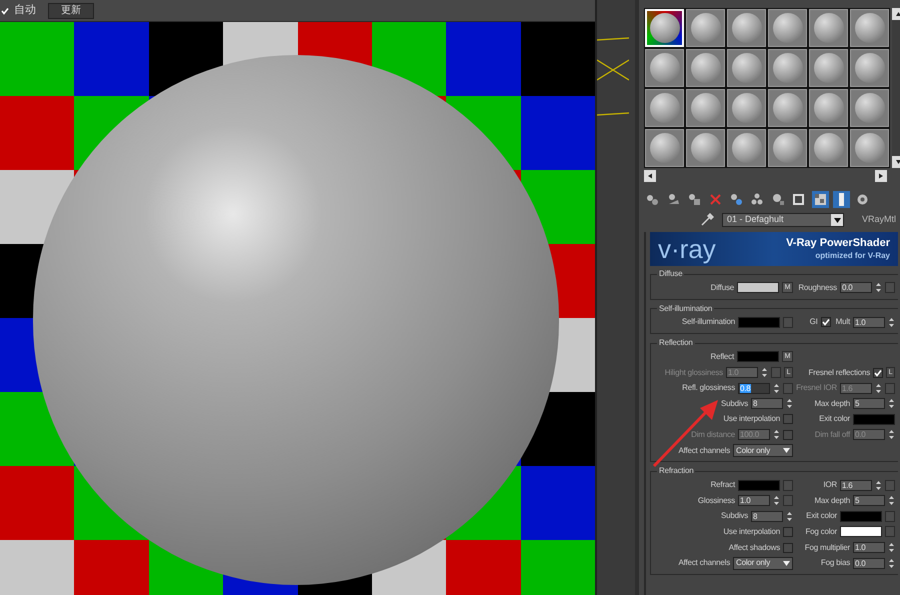 The width and height of the screenshot is (900, 595). I want to click on eyedropper-icon, so click(707, 220).